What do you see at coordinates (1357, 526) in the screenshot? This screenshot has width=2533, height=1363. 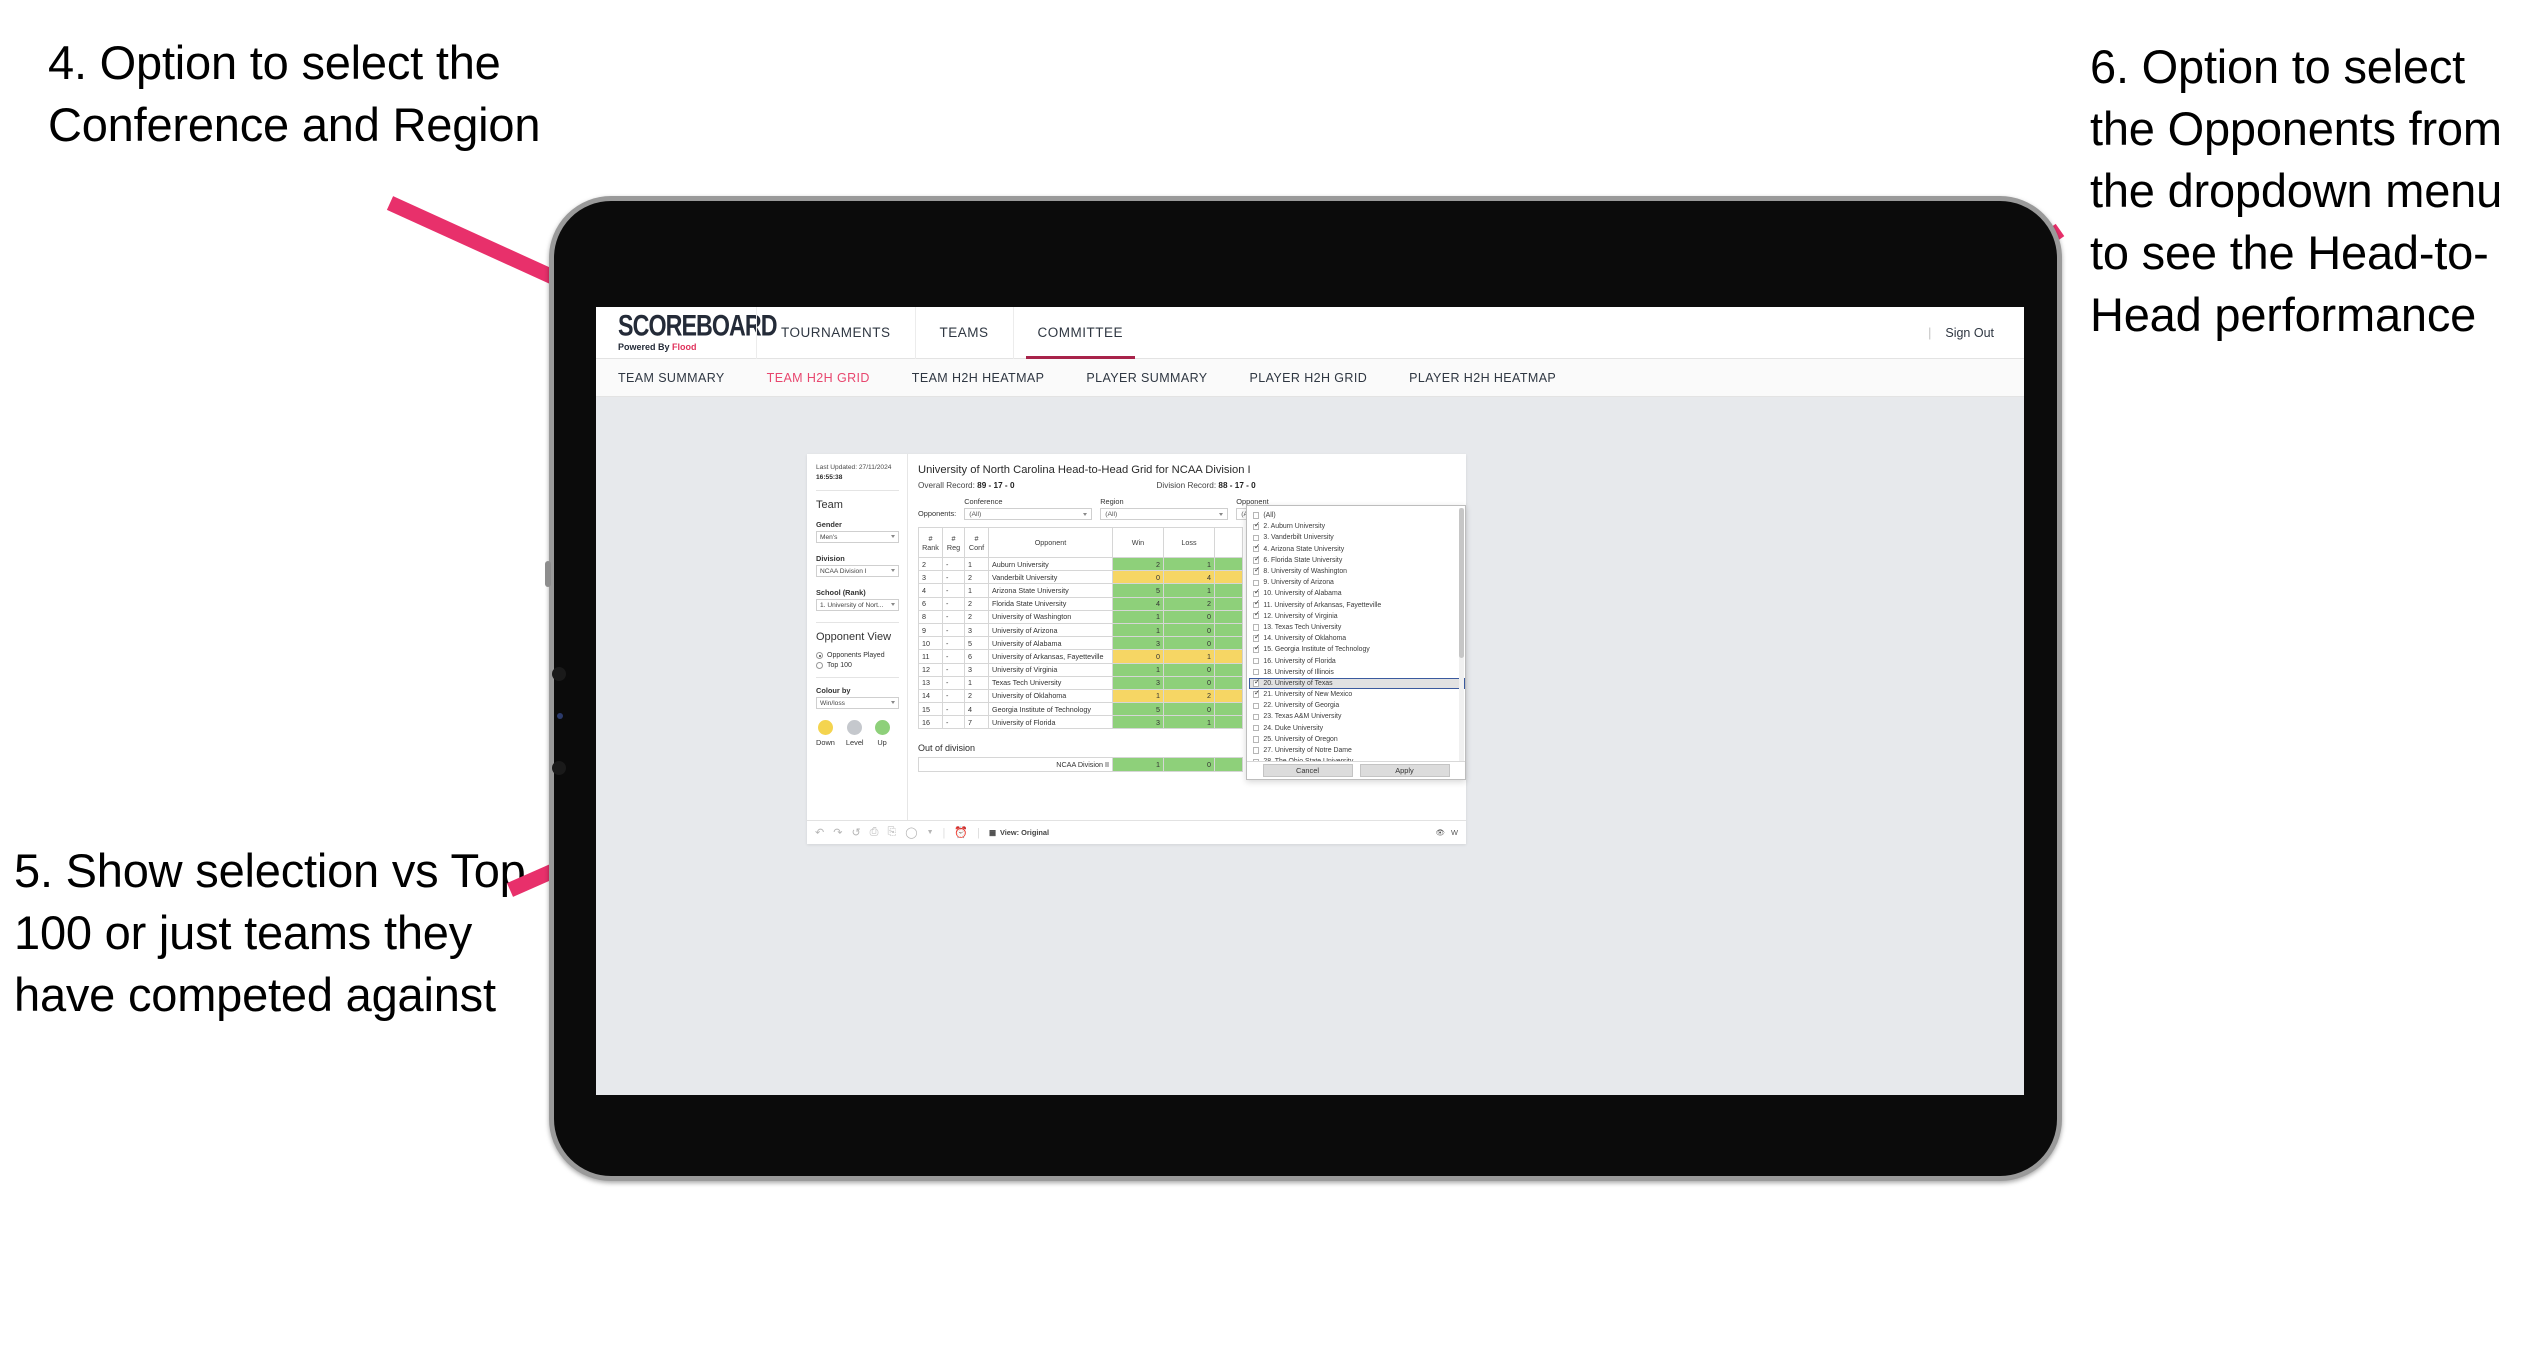 I see `dropdown-item: 2. Auburn University` at bounding box center [1357, 526].